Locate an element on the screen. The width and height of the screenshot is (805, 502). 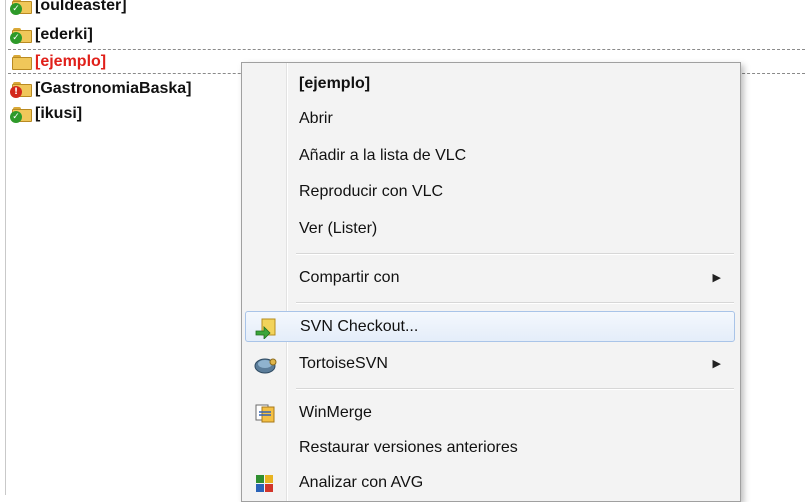
menu-item-label: [ejemplo] is located at coordinates (335, 83).